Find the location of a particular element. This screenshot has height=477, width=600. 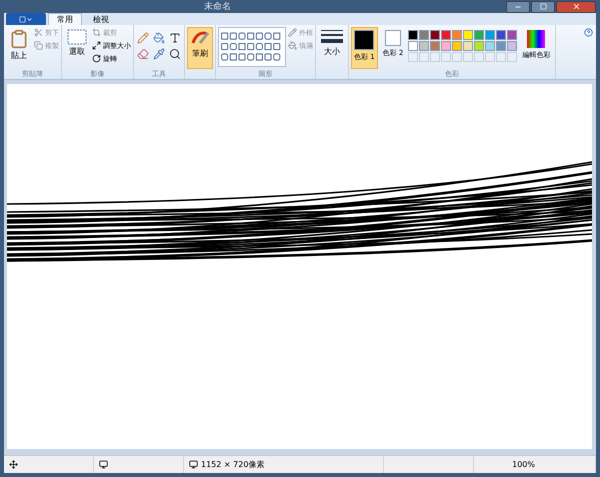

pencil-tool is located at coordinates (143, 38).